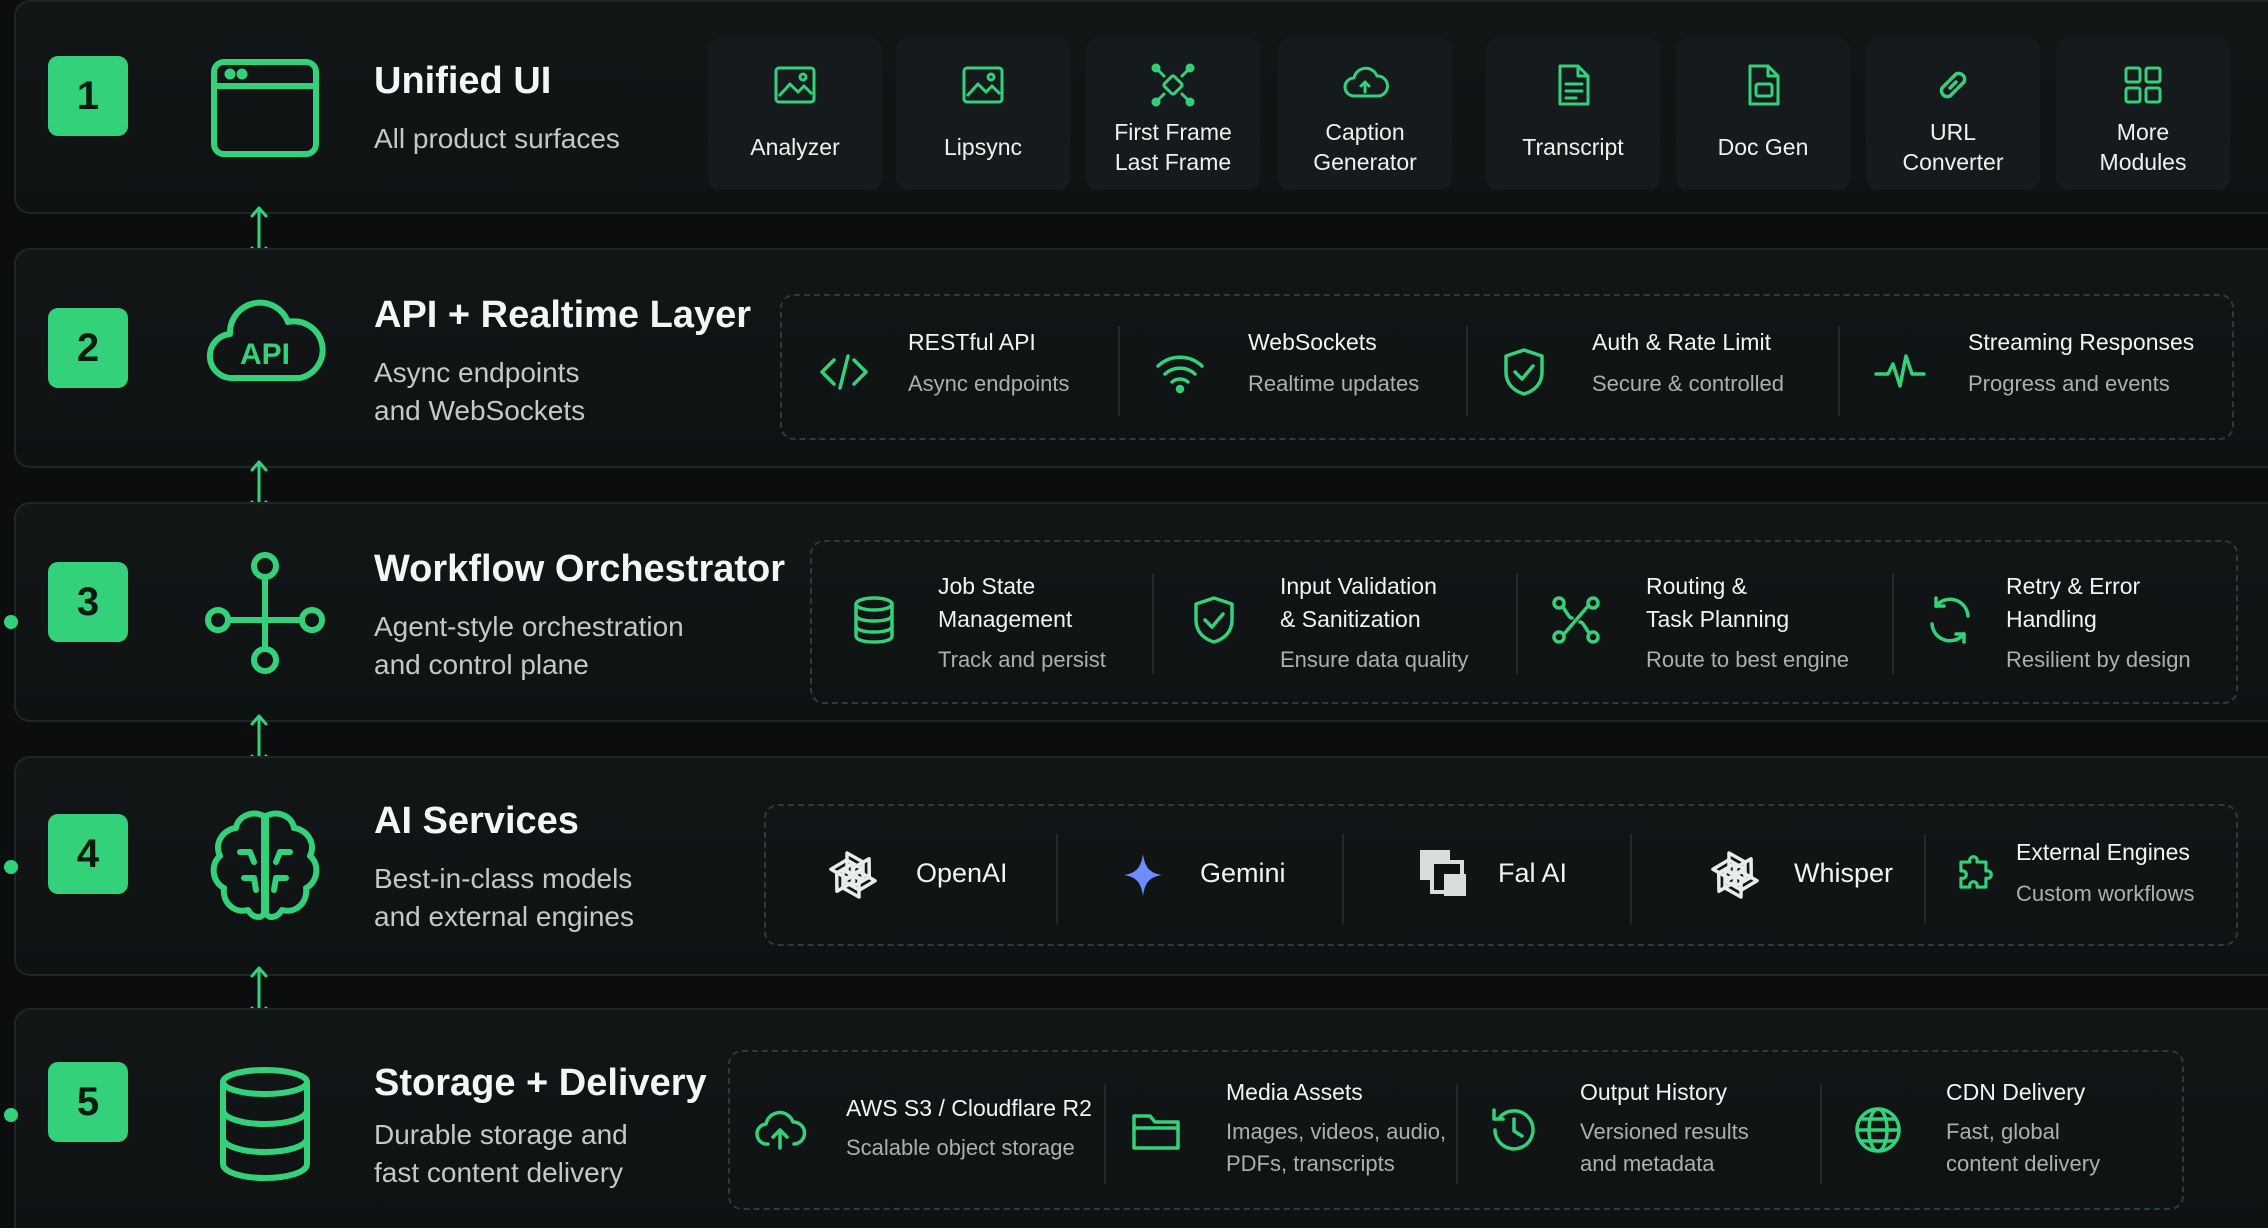  What do you see at coordinates (1365, 114) in the screenshot?
I see `module-tile-caption-generator: Caption Generator` at bounding box center [1365, 114].